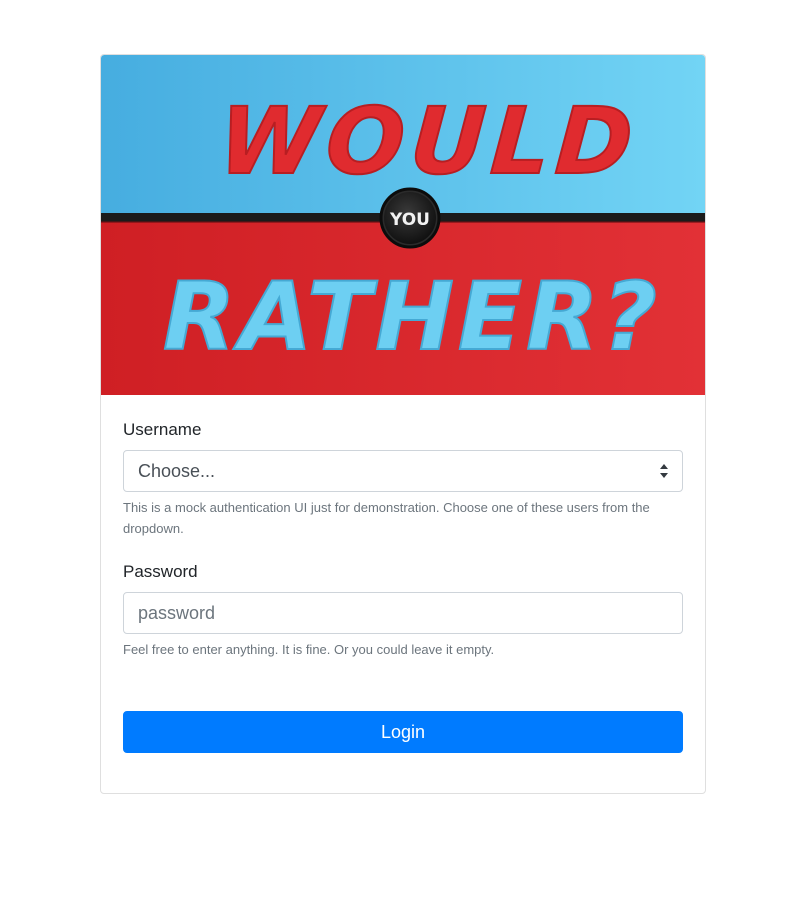 This screenshot has height=900, width=800. I want to click on banner-word-would: WOULD, so click(428, 141).